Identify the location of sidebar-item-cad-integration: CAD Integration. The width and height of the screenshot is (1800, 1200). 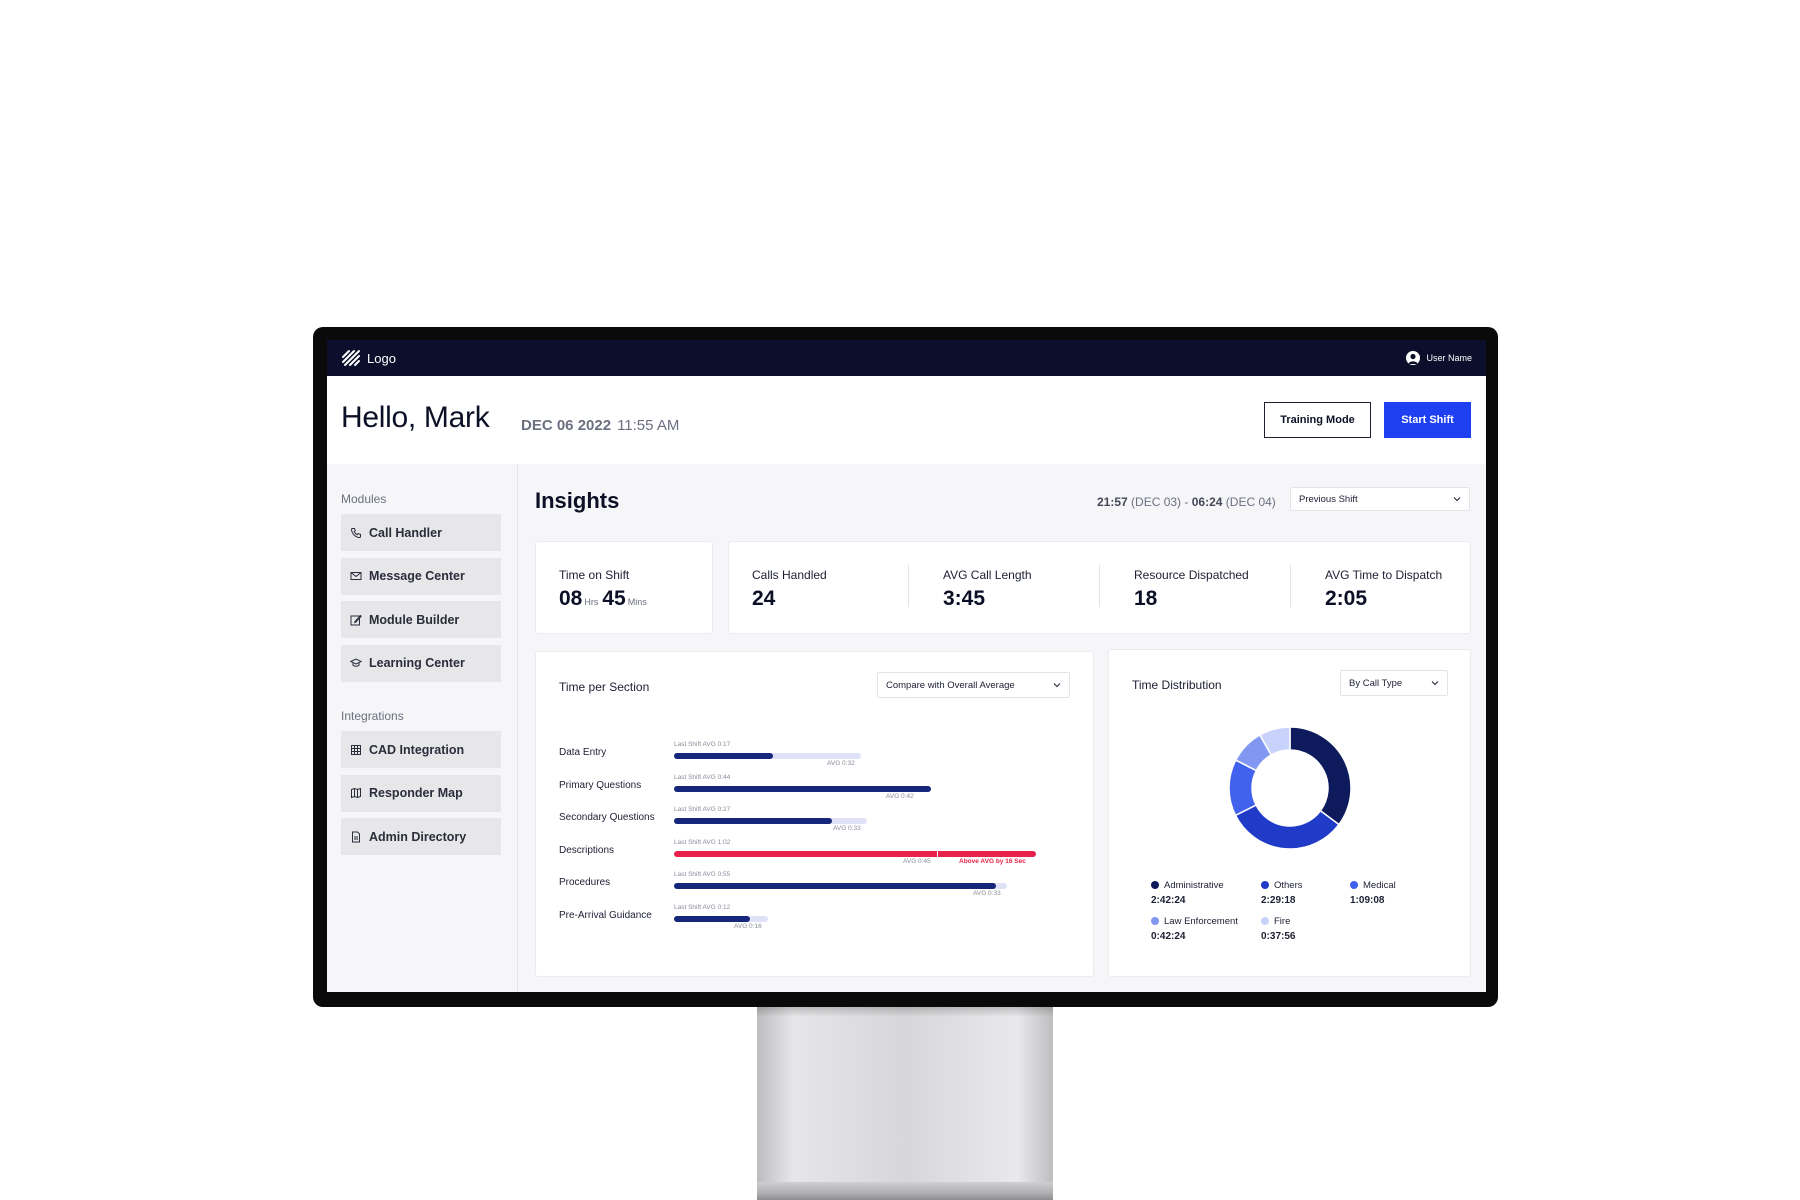
(421, 749).